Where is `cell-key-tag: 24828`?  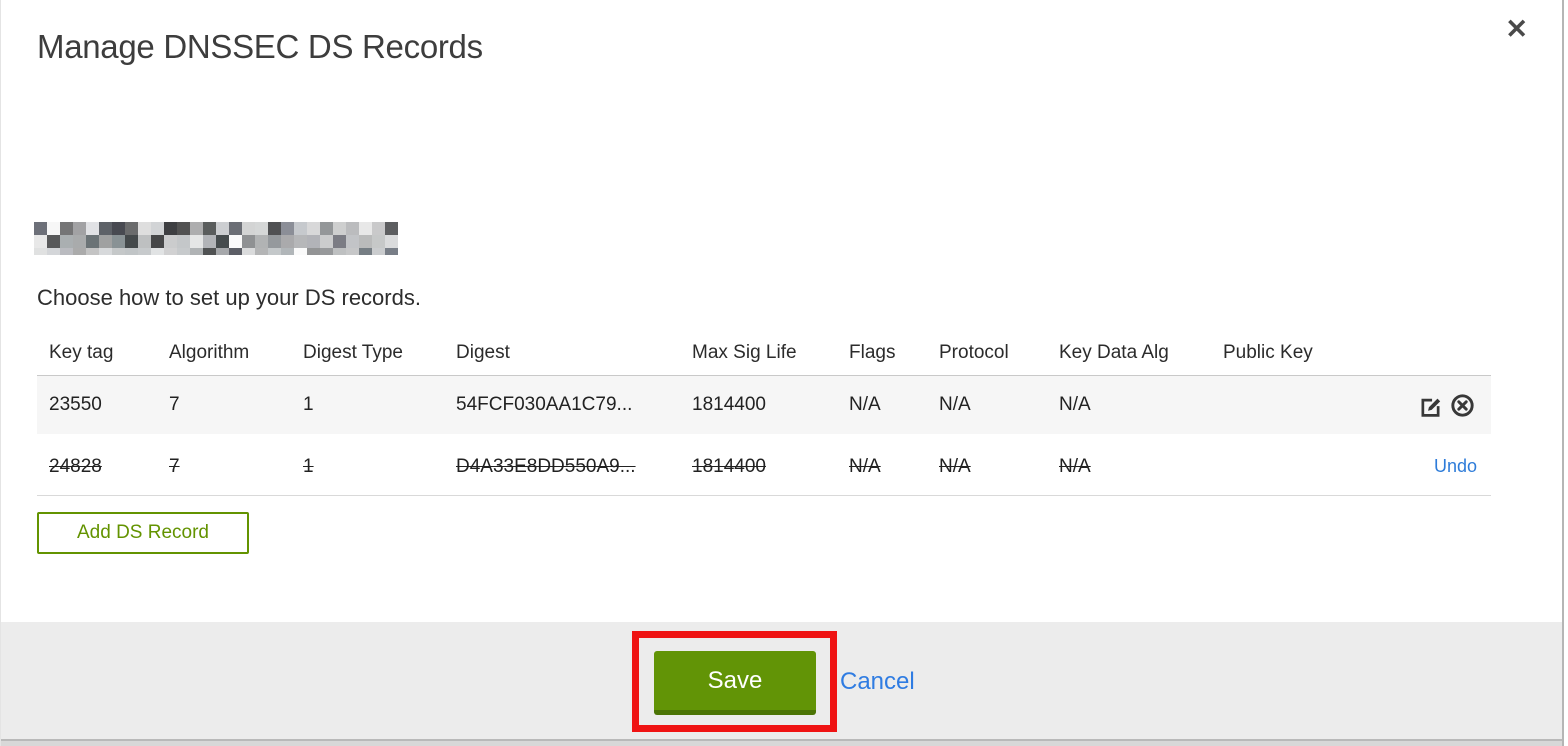 cell-key-tag: 24828 is located at coordinates (75, 466).